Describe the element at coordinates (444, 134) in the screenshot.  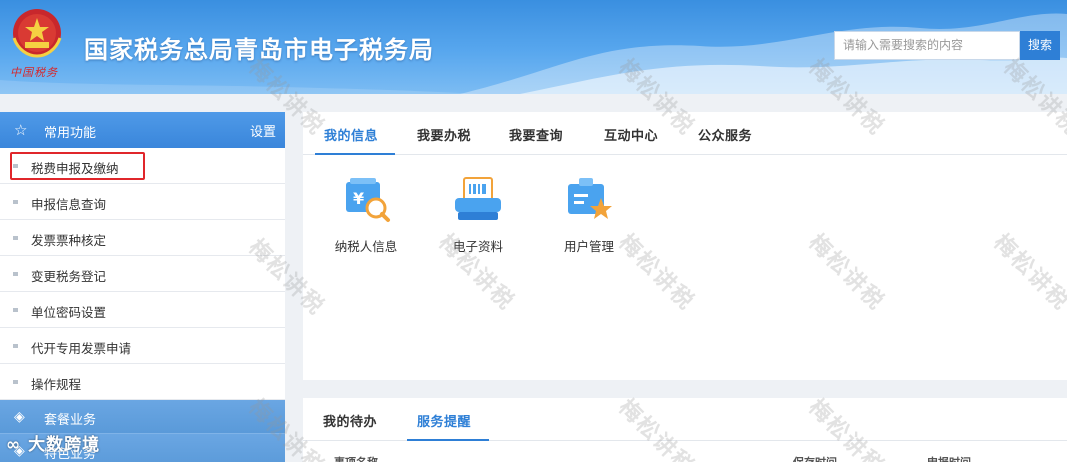
I see `tab-tax-handling: 我要办税` at that location.